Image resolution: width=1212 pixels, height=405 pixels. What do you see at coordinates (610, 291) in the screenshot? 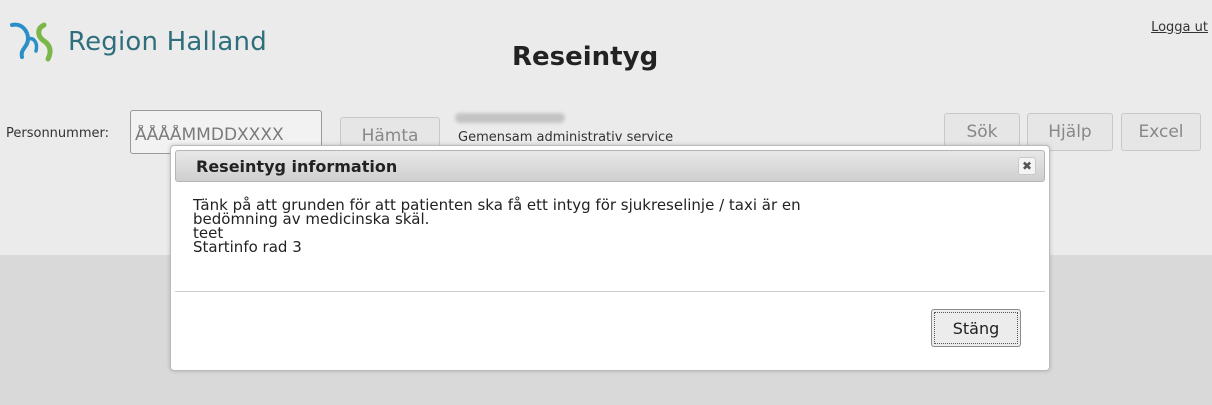
I see `dialog-divider` at bounding box center [610, 291].